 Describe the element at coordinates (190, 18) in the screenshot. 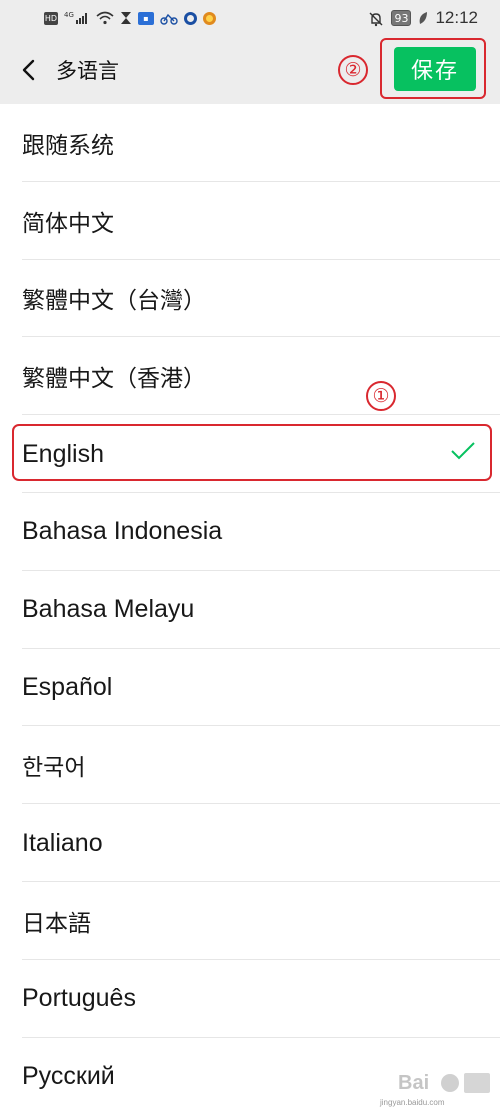

I see `circle-app-icon` at that location.